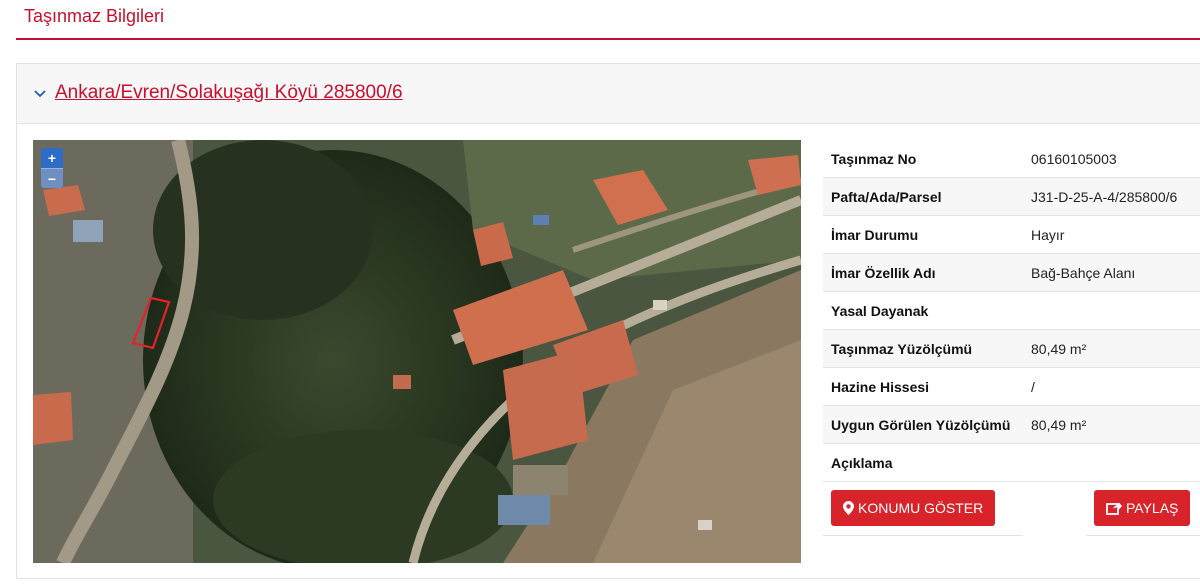 The image size is (1200, 588). I want to click on info-row-imar-durumu: İmar Durumu Hayır, so click(1011, 235).